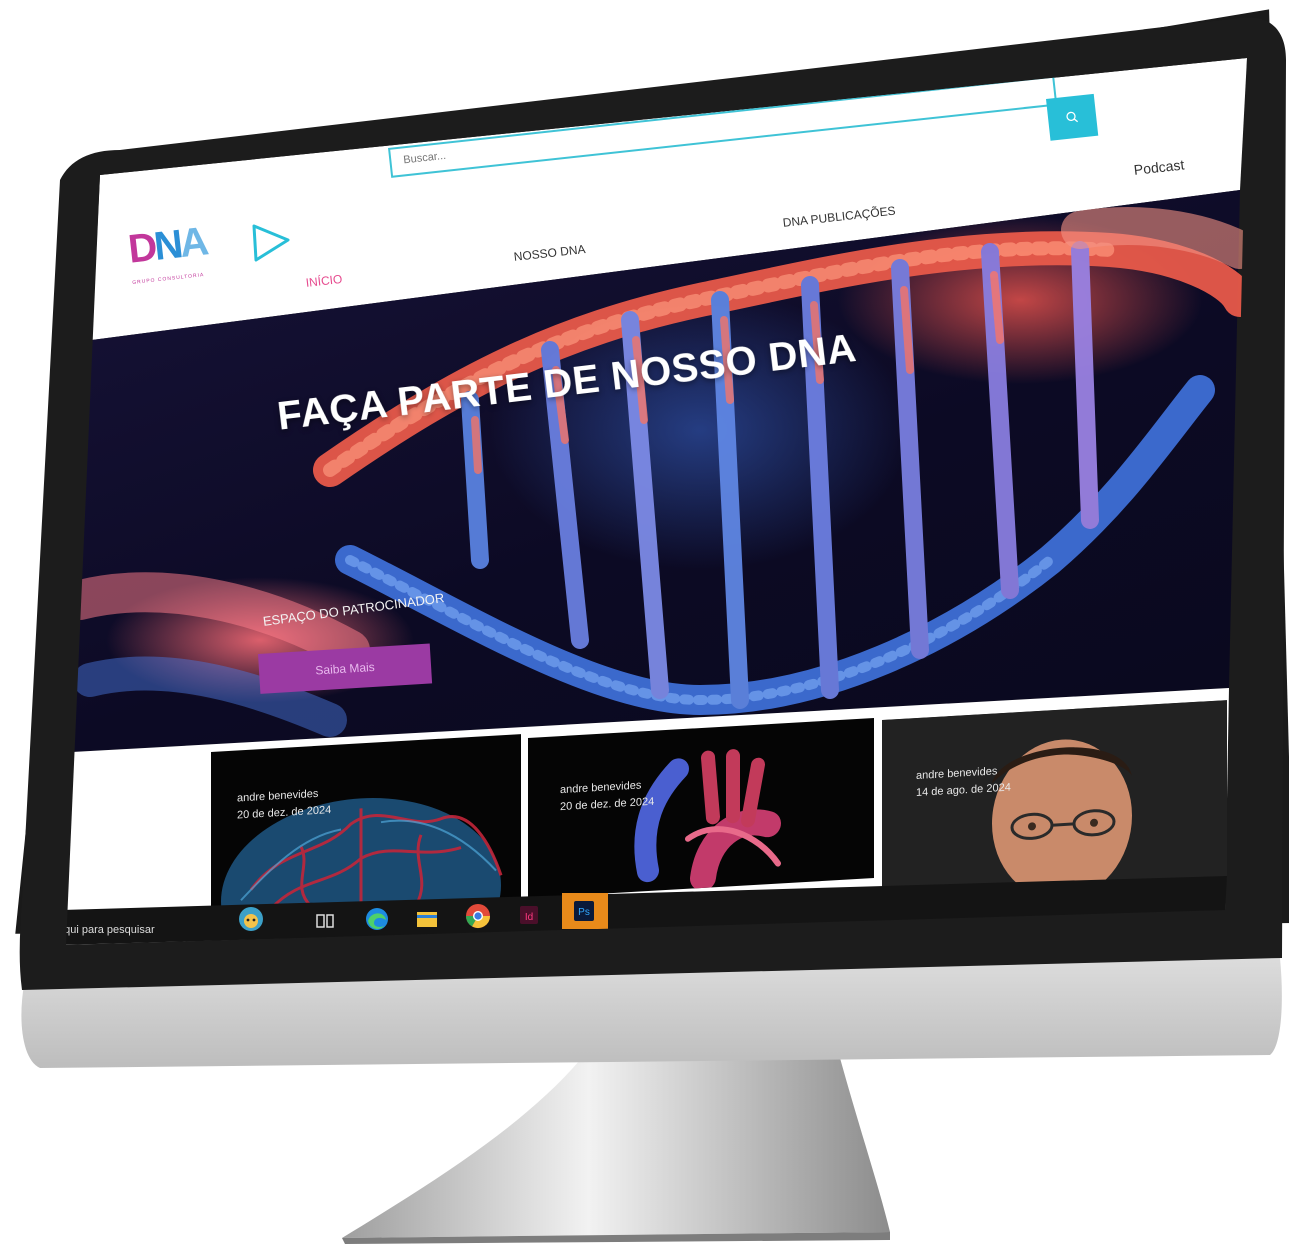 Image resolution: width=1289 pixels, height=1245 pixels. I want to click on site-logo: DNA, so click(167, 245).